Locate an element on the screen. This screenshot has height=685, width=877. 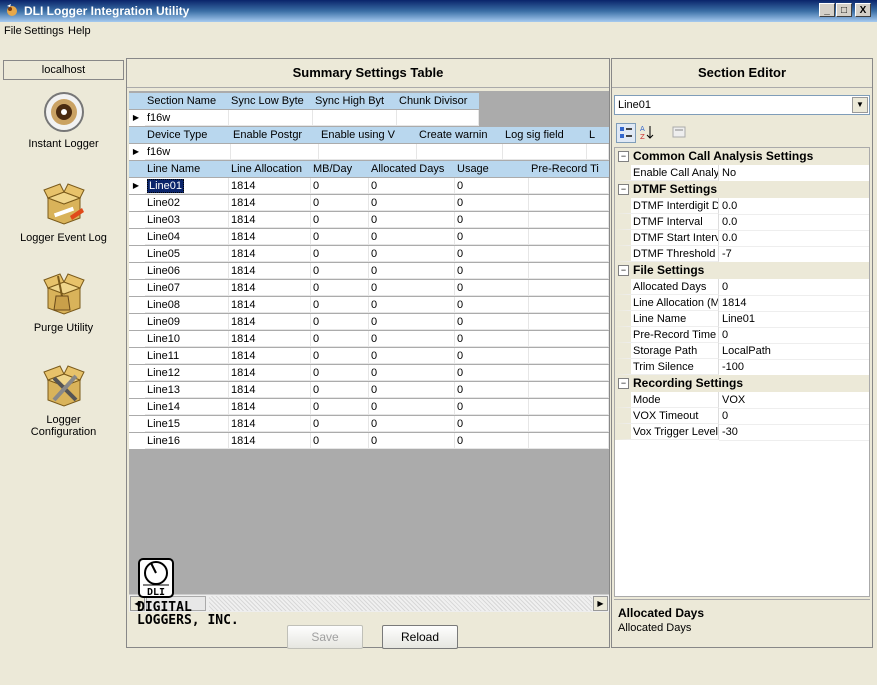
table-row: Line06 1814 0 0 0 is located at coordinates (369, 271).